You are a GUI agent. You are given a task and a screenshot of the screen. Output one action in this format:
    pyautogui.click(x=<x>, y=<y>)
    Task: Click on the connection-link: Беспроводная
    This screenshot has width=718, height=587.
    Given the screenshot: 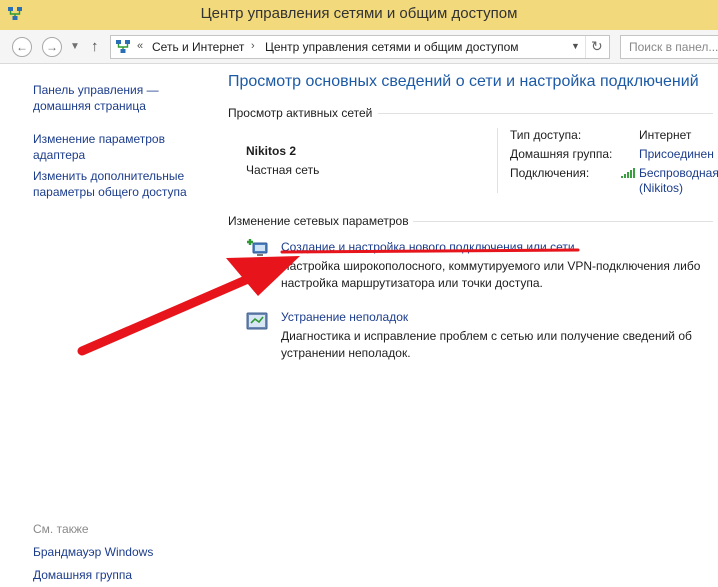 What is the action you would take?
    pyautogui.click(x=678, y=173)
    